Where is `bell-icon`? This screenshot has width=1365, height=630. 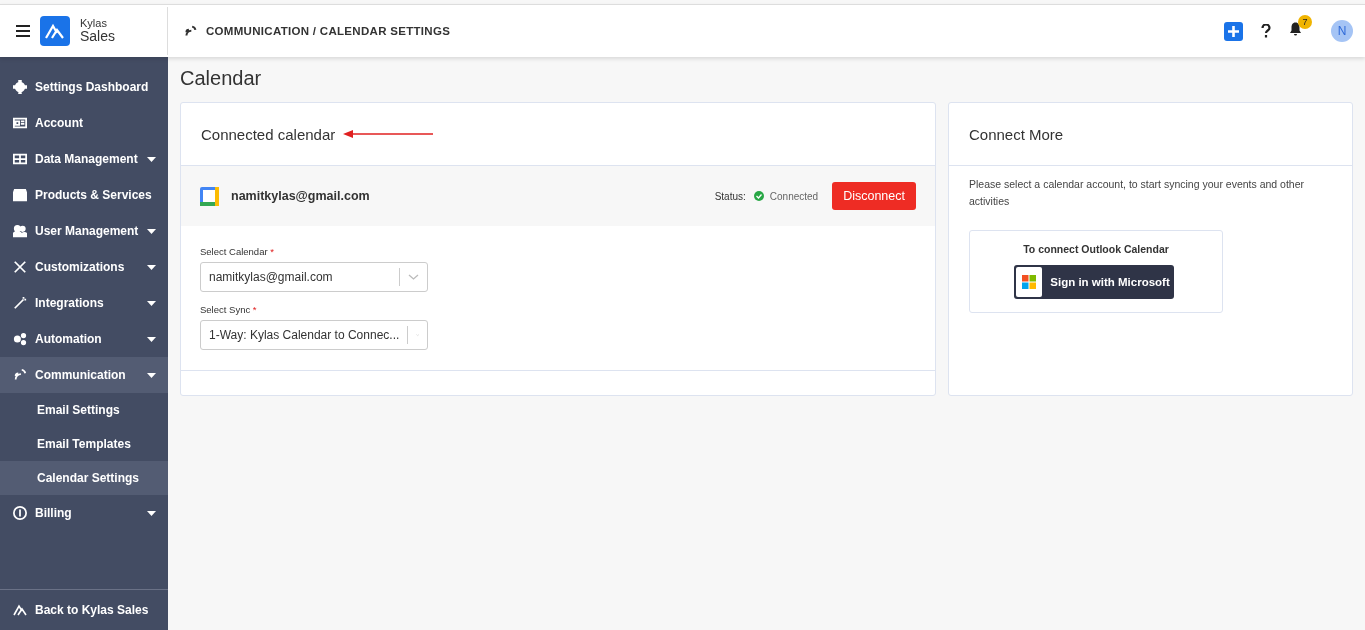 bell-icon is located at coordinates (1295, 29).